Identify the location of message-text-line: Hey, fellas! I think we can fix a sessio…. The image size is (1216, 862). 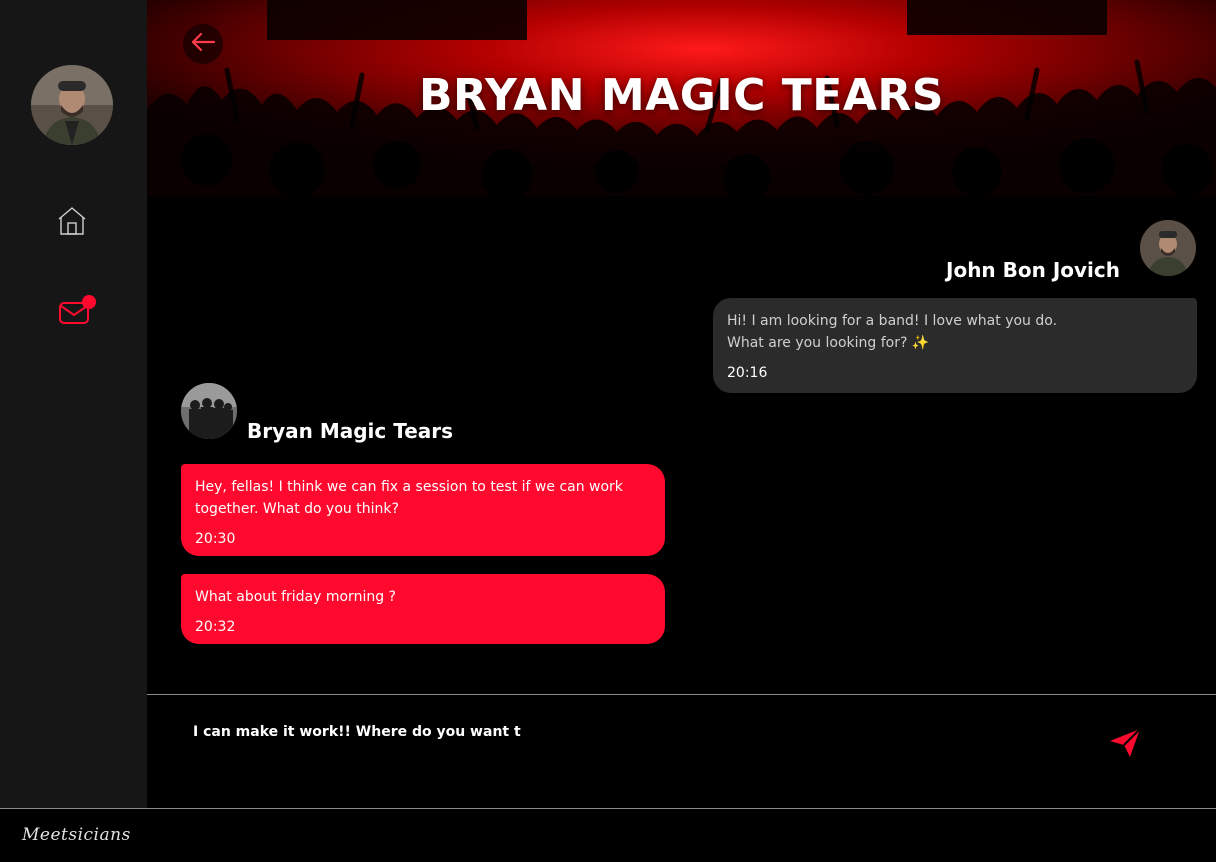
(409, 487).